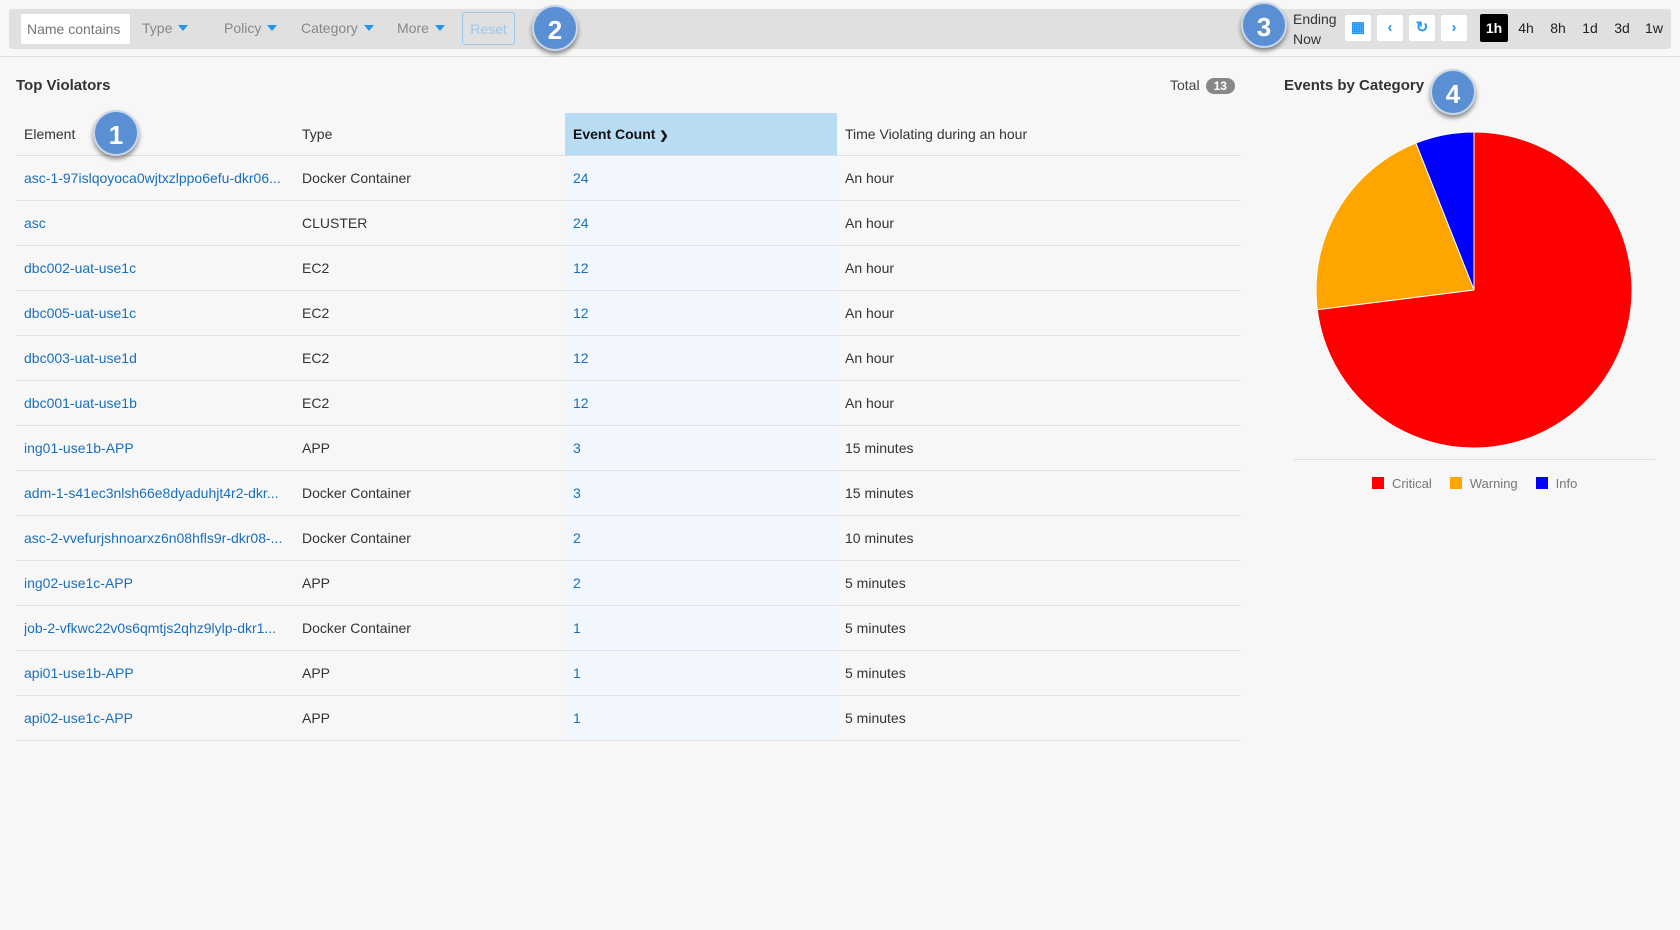  Describe the element at coordinates (701, 134) in the screenshot. I see `column-header-event-count: Event Count ❯` at that location.